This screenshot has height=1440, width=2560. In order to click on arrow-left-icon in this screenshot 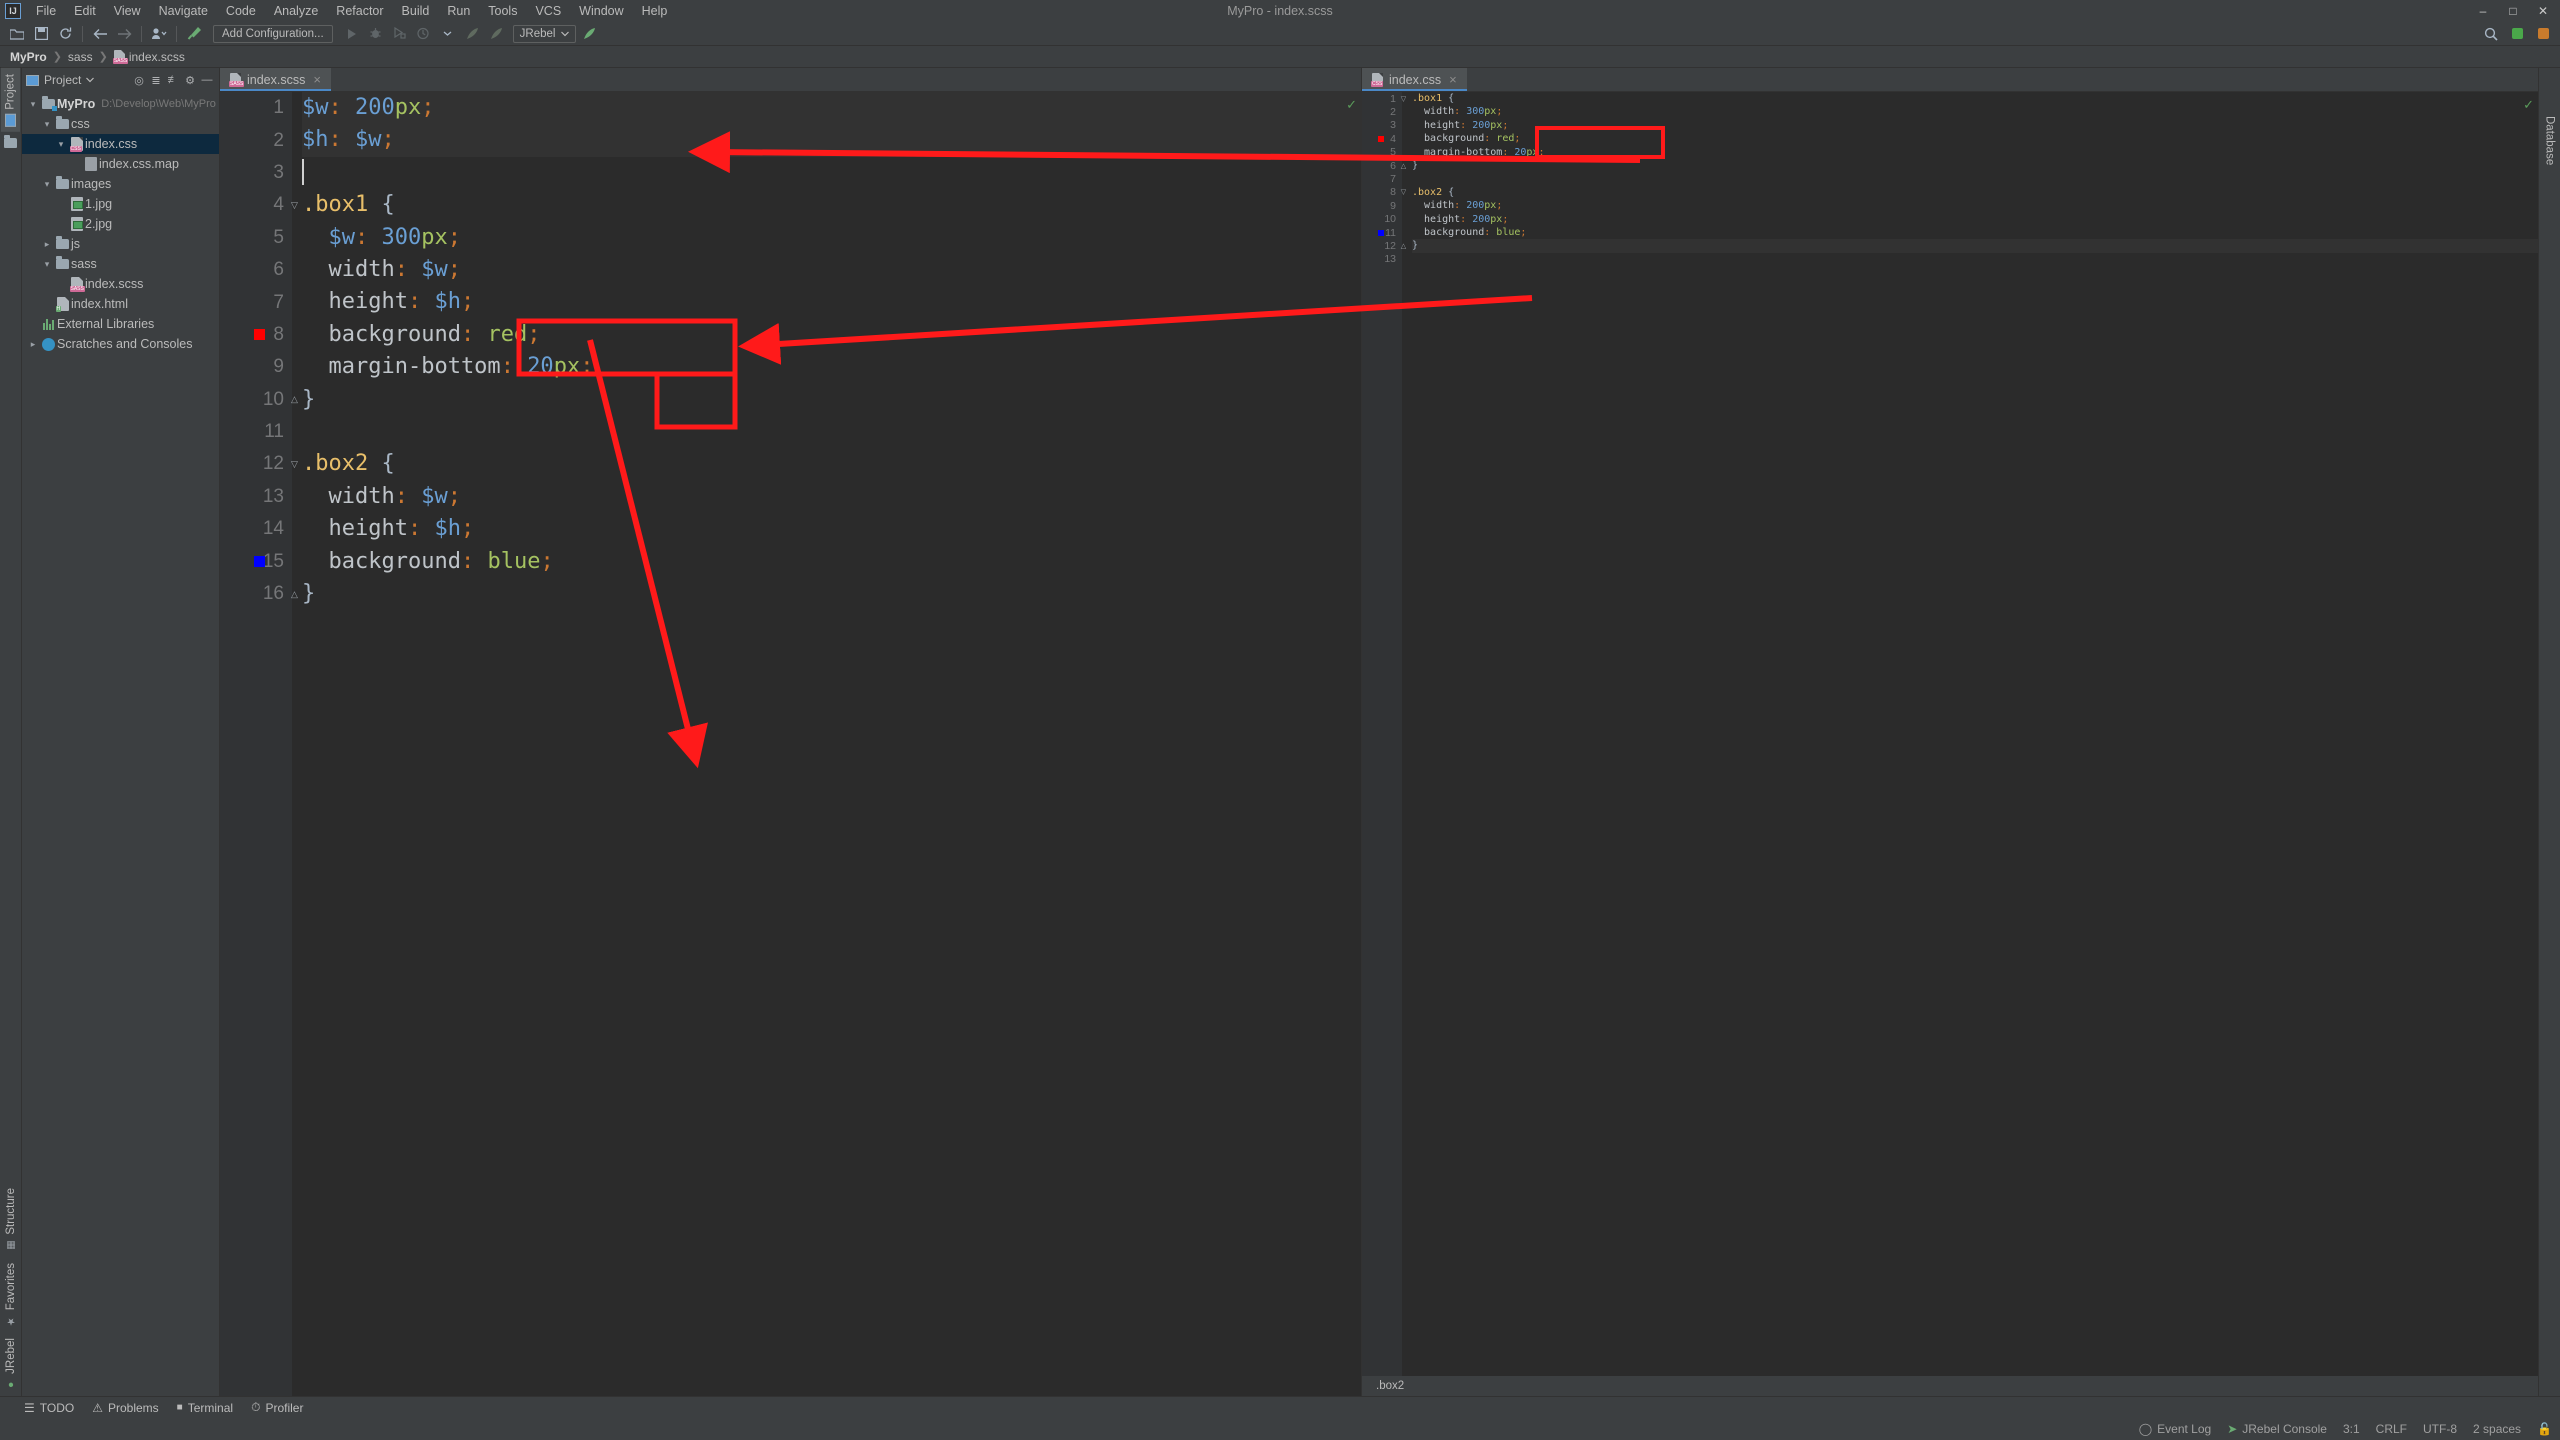, I will do `click(100, 34)`.